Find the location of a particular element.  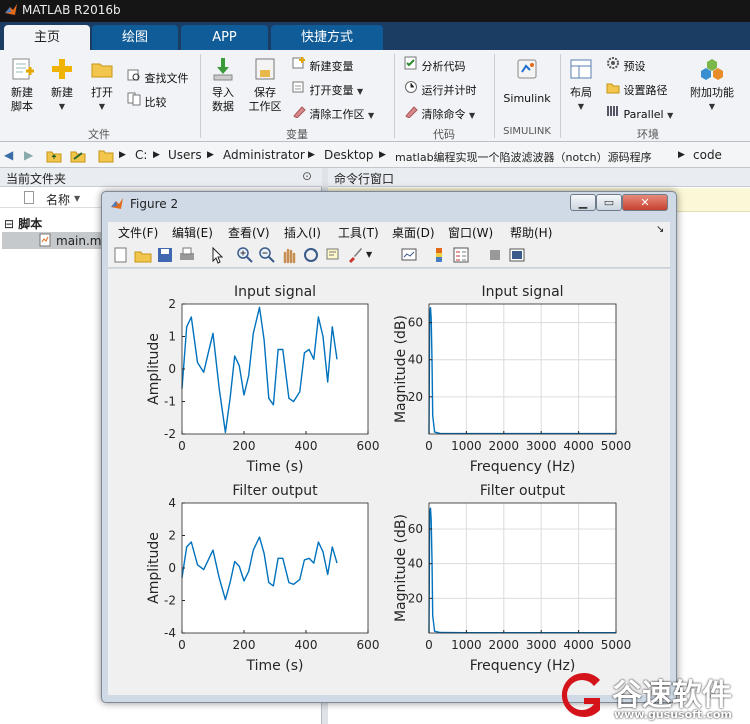

menu-insert: 插入(I) is located at coordinates (302, 232).